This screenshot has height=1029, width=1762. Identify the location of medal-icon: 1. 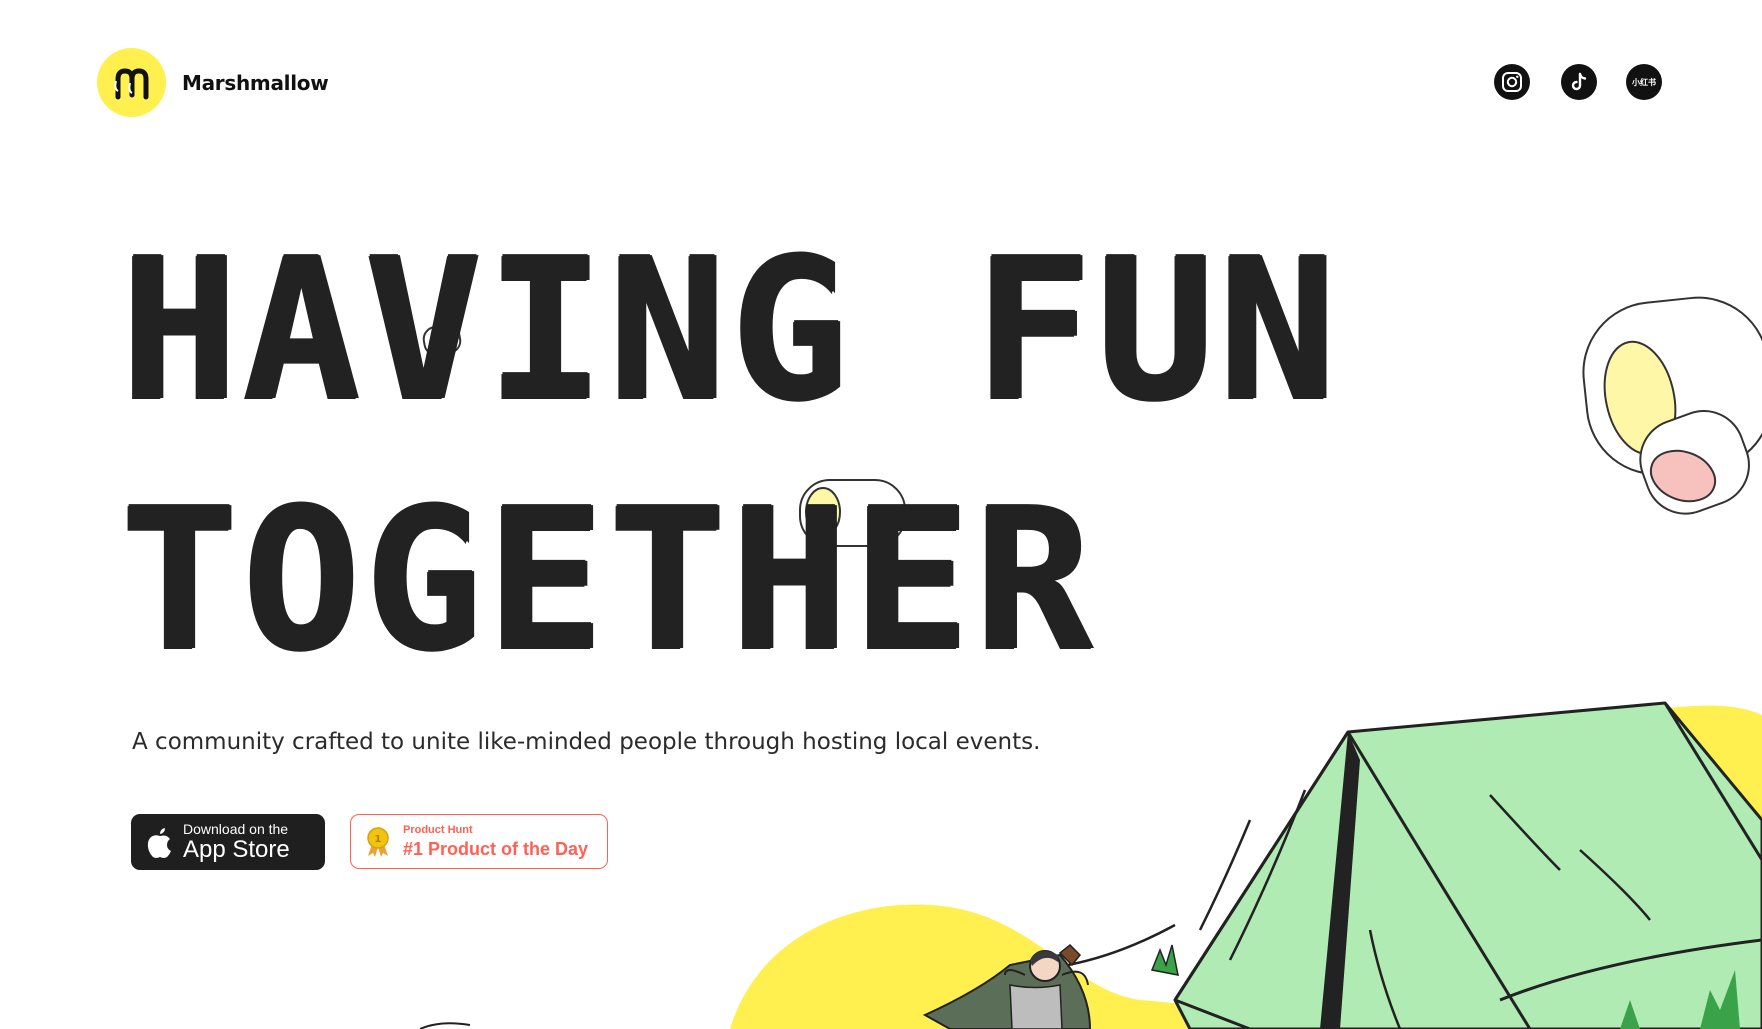
(378, 841).